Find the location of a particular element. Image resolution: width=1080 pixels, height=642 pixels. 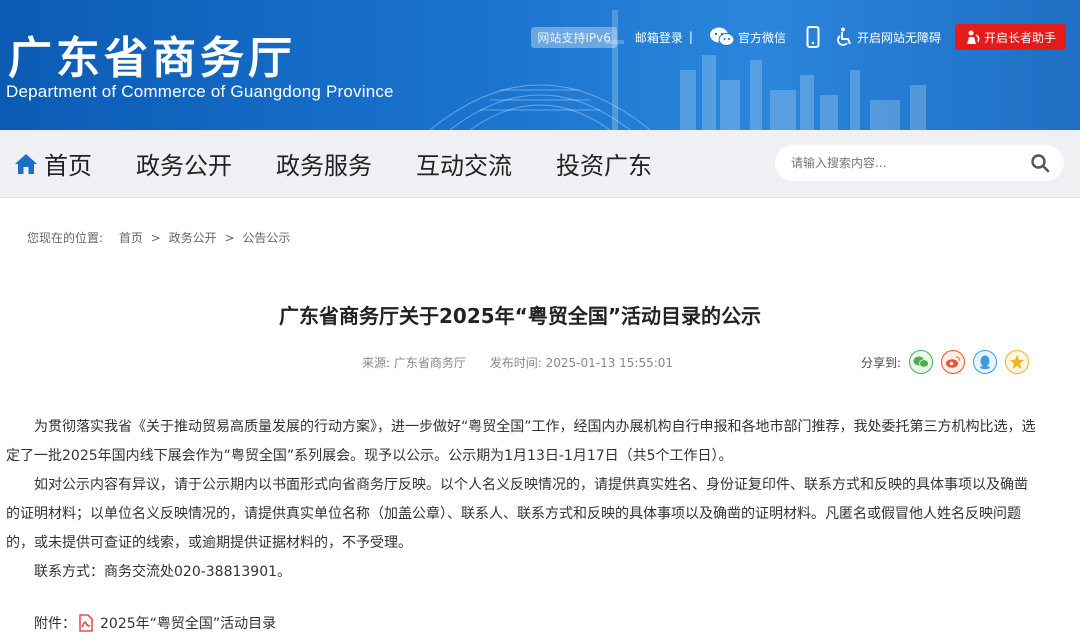

wechat-link: 官方微信 is located at coordinates (747, 37).